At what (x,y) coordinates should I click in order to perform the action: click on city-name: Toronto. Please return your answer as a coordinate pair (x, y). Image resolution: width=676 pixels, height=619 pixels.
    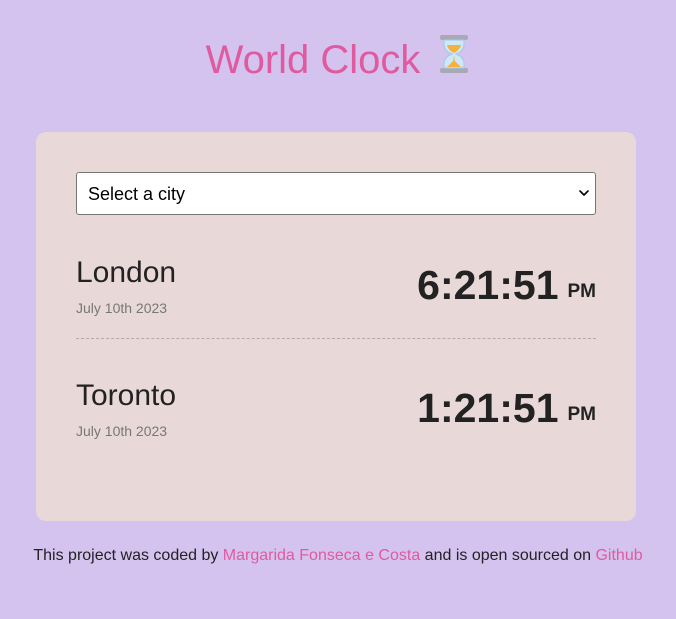
    Looking at the image, I should click on (126, 395).